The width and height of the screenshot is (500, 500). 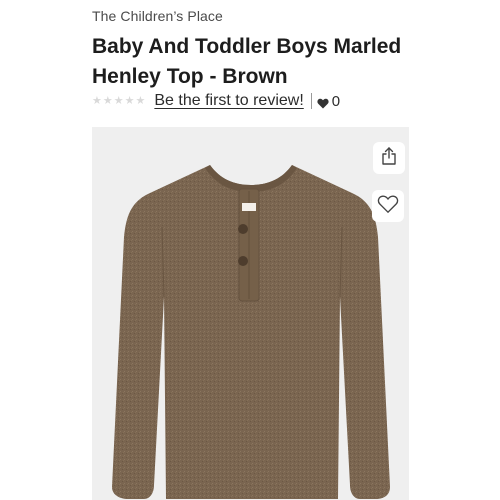 What do you see at coordinates (336, 101) in the screenshot?
I see `favorites-count: 0` at bounding box center [336, 101].